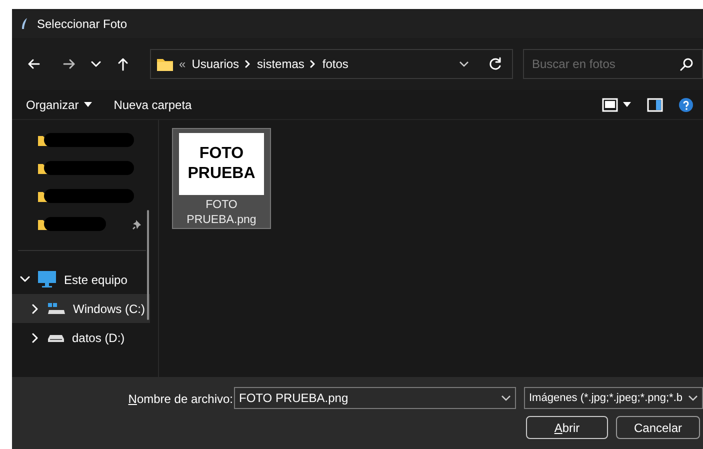 This screenshot has height=449, width=703. I want to click on refresh-icon, so click(495, 64).